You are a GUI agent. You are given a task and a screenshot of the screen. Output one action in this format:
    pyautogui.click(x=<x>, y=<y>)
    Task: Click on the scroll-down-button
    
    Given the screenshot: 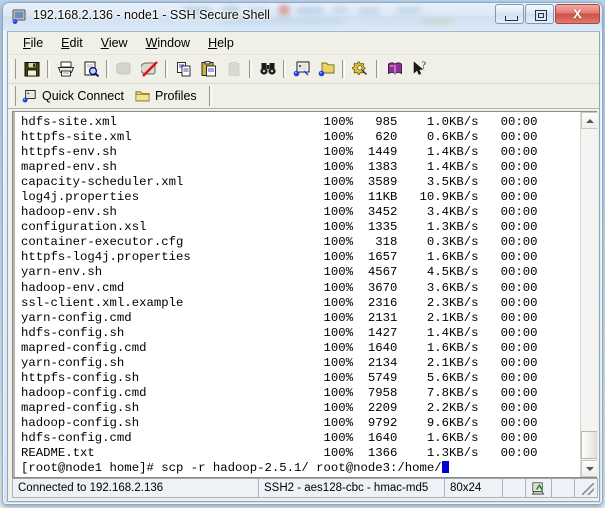 What is the action you would take?
    pyautogui.click(x=589, y=468)
    